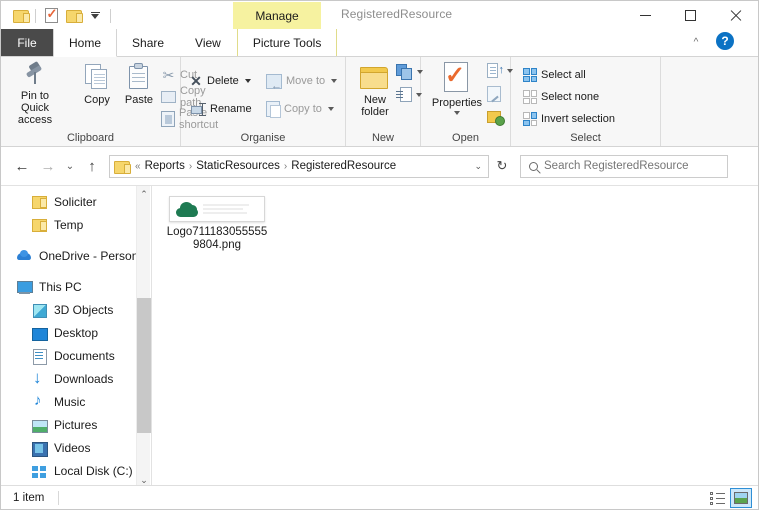 This screenshot has width=759, height=510. I want to click on rename-button: Rename, so click(220, 109).